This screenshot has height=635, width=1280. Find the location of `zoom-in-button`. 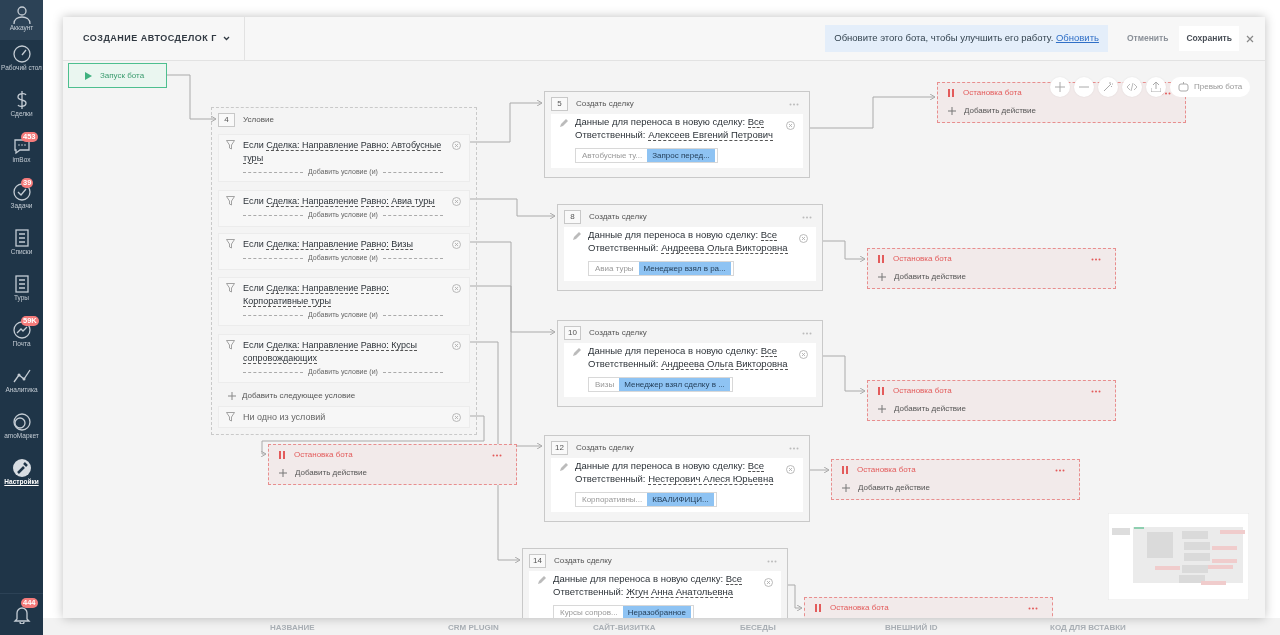

zoom-in-button is located at coordinates (1060, 87).